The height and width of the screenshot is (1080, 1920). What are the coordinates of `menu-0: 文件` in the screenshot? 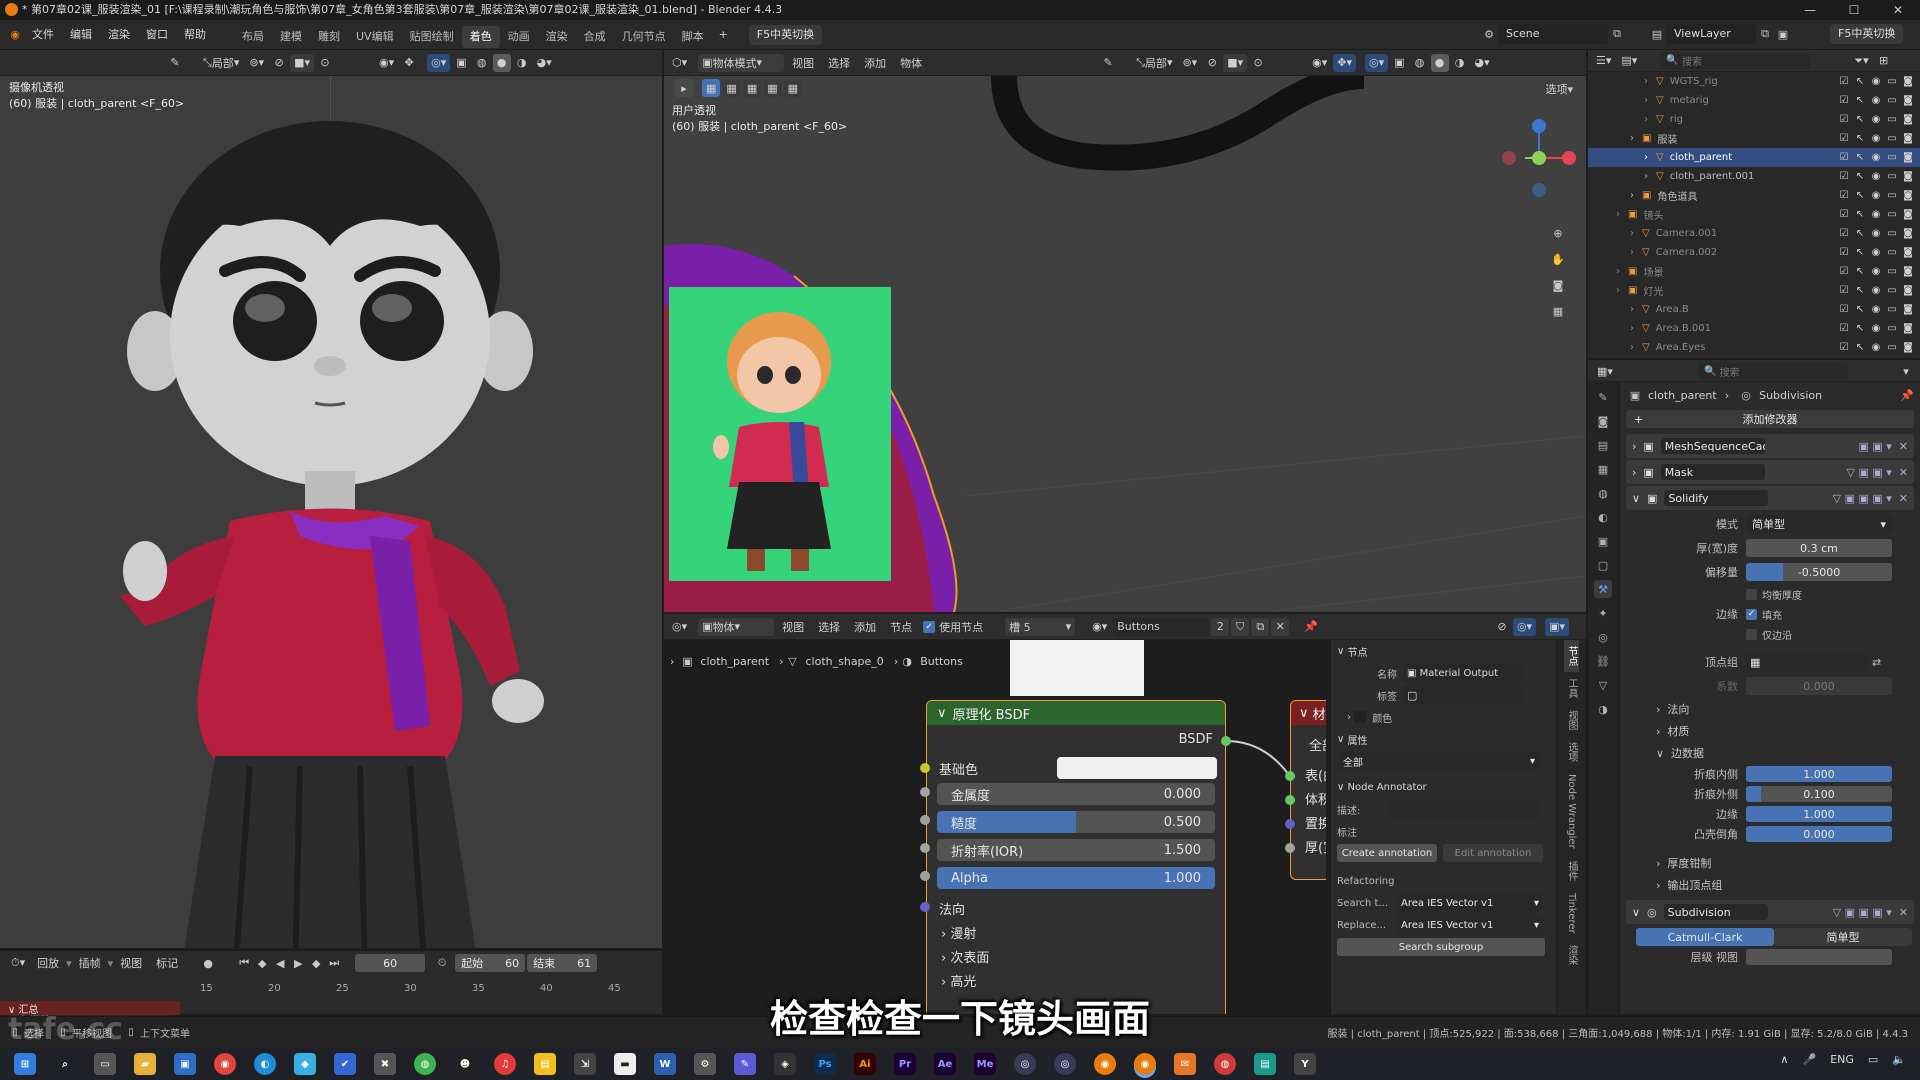 It's located at (43, 35).